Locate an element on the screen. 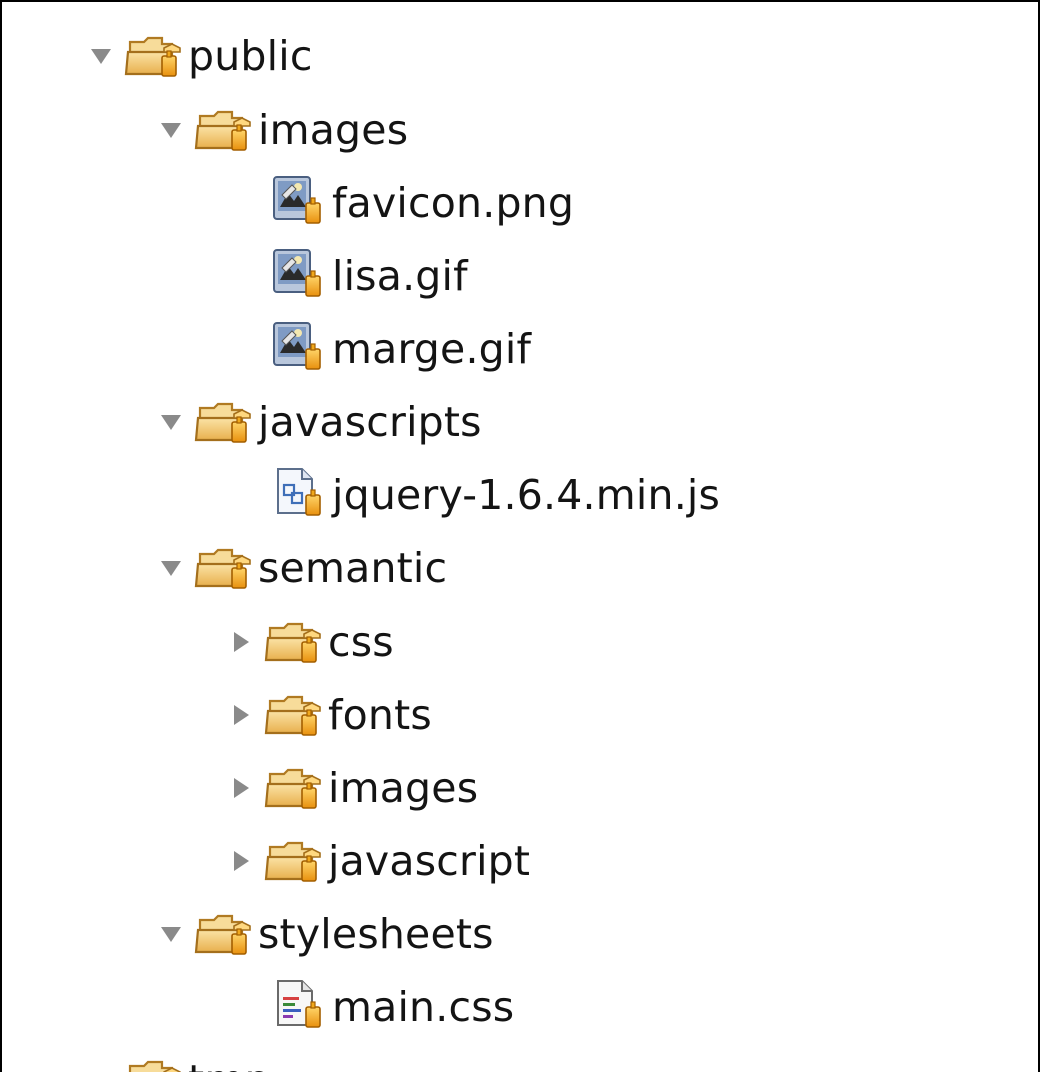  tree-item-label: javascripts is located at coordinates (370, 421).